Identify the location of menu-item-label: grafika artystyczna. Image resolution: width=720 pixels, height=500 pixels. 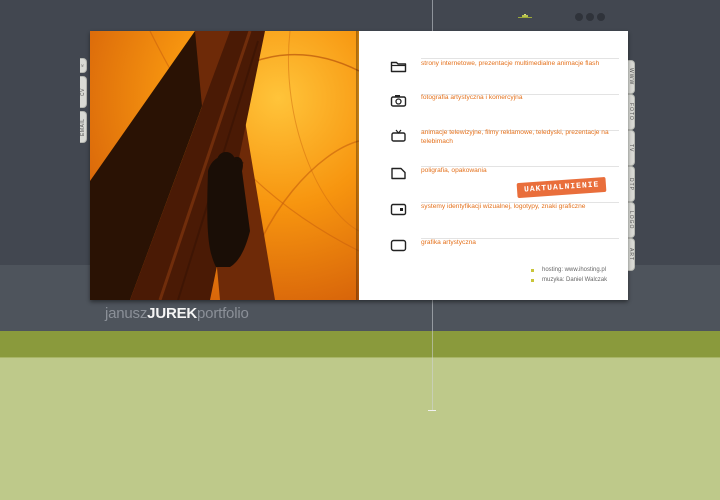
(448, 242).